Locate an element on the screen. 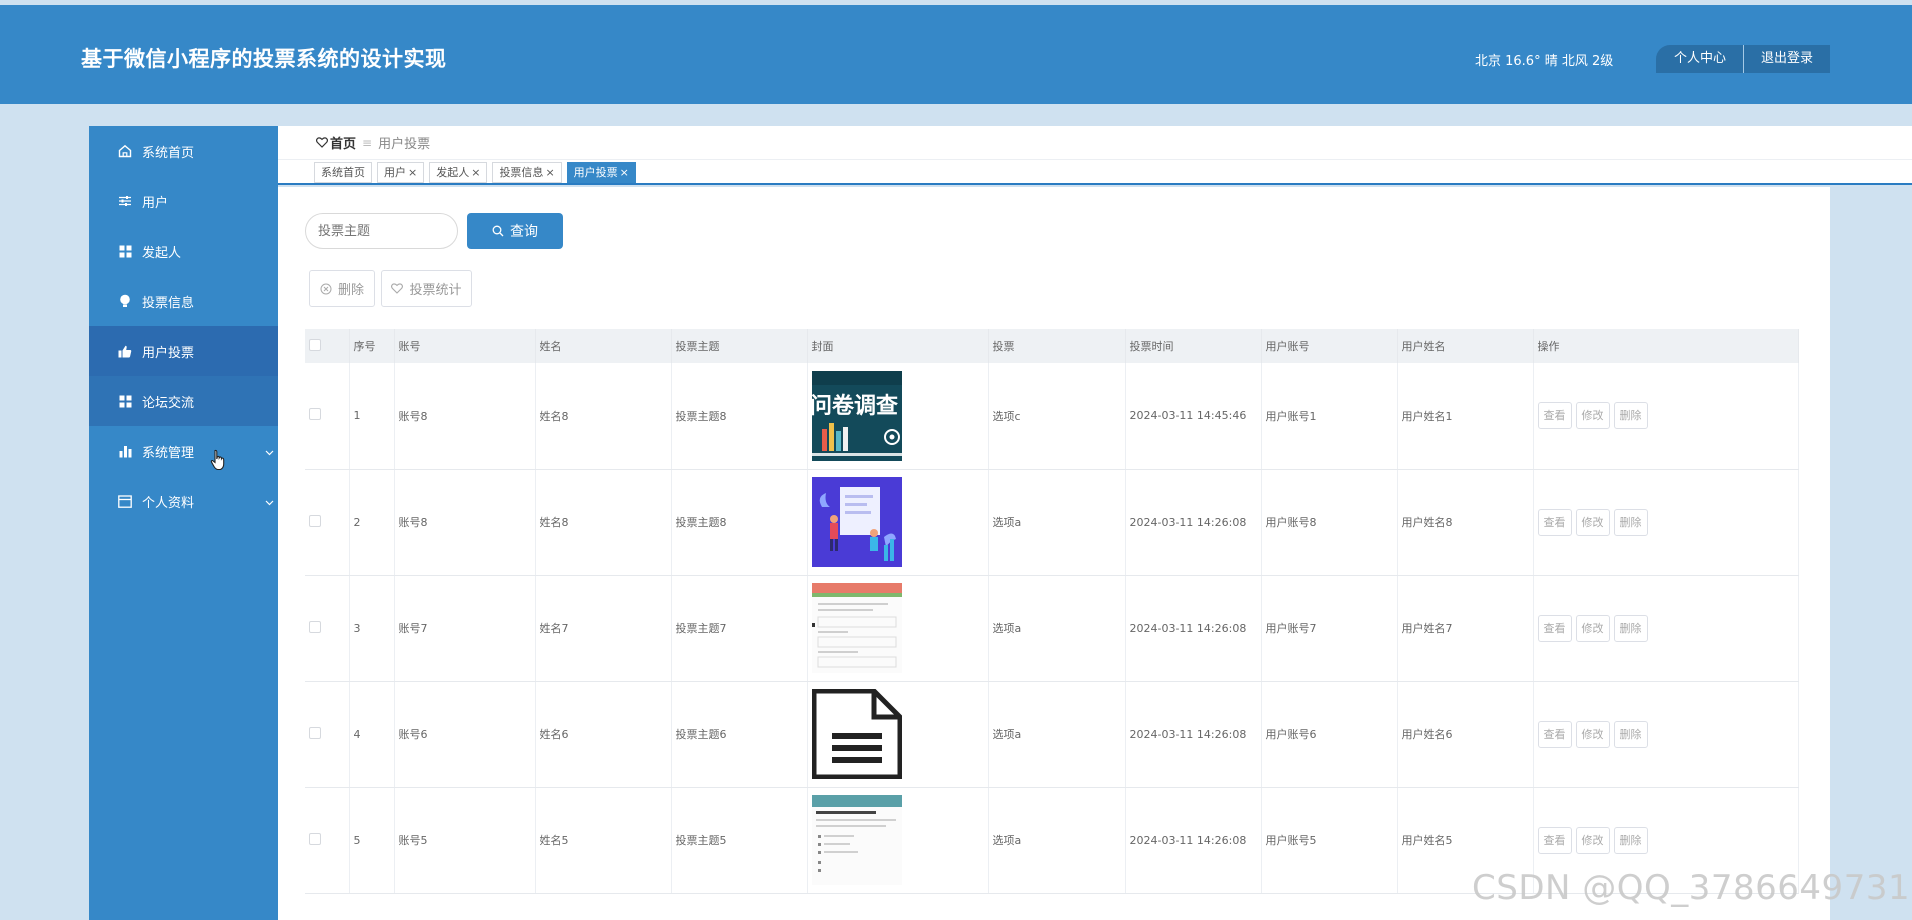 This screenshot has height=920, width=1912. delete-button: 删除 is located at coordinates (342, 288).